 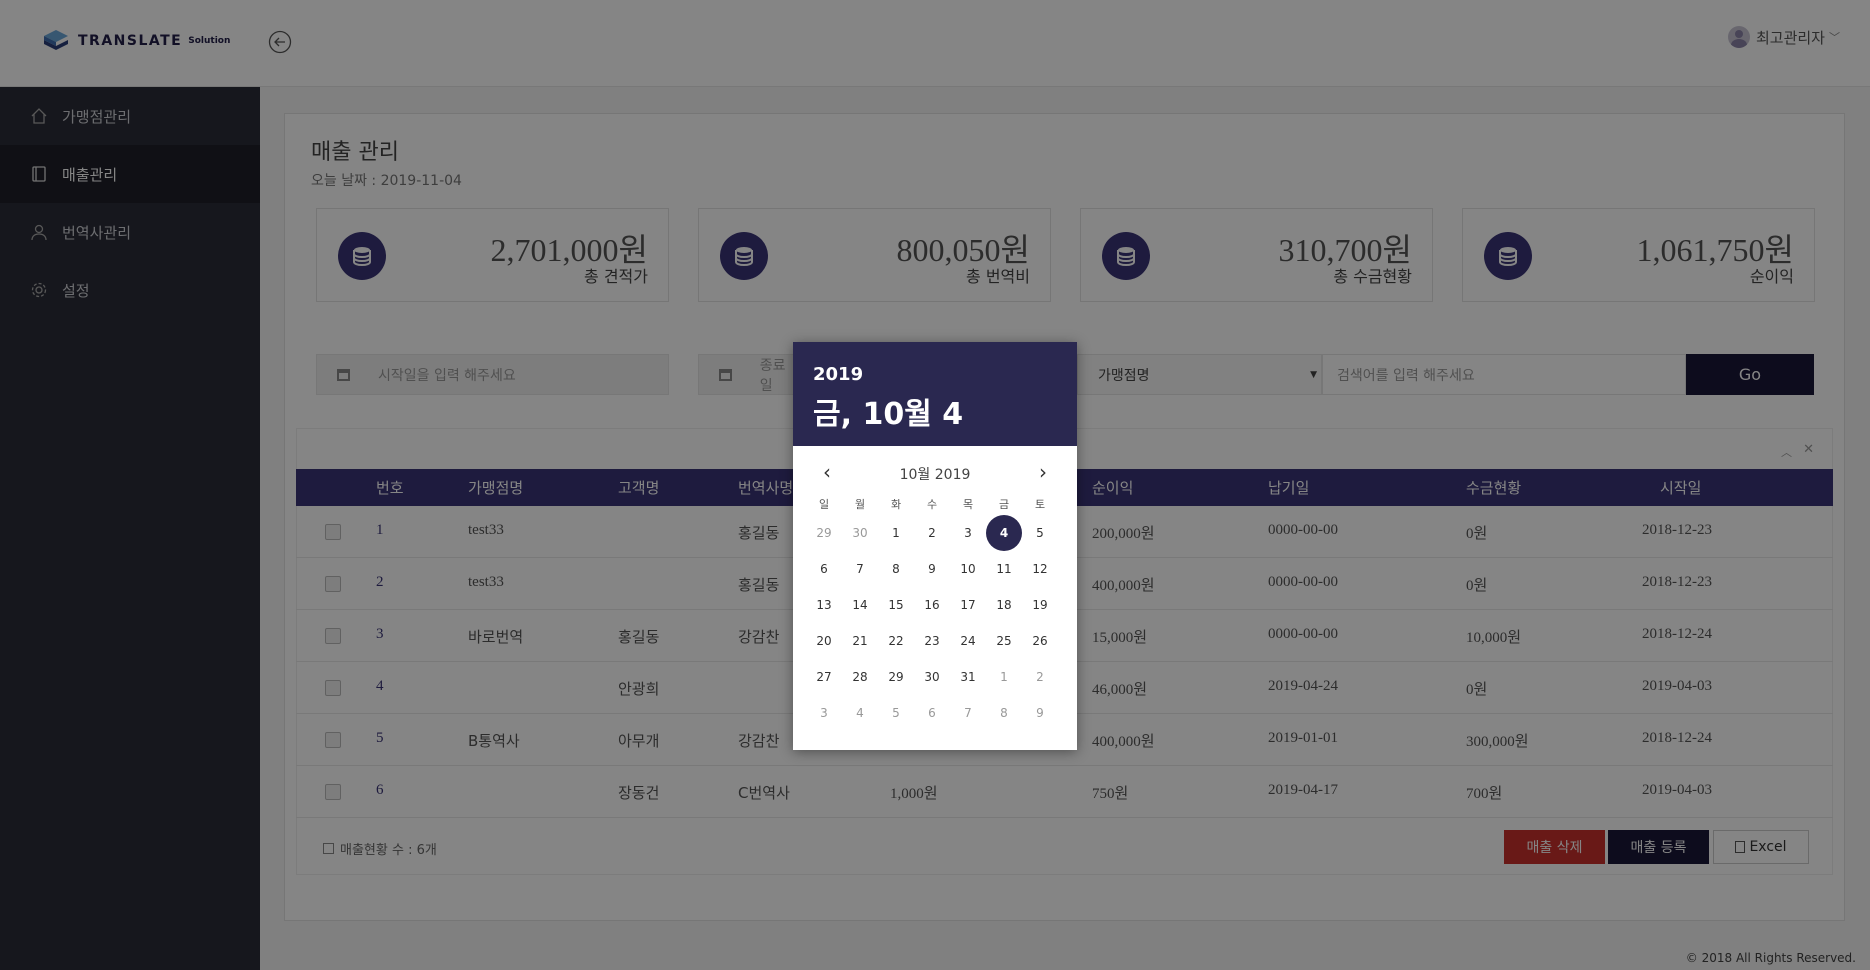 What do you see at coordinates (968, 605) in the screenshot?
I see `calendar-day: 17` at bounding box center [968, 605].